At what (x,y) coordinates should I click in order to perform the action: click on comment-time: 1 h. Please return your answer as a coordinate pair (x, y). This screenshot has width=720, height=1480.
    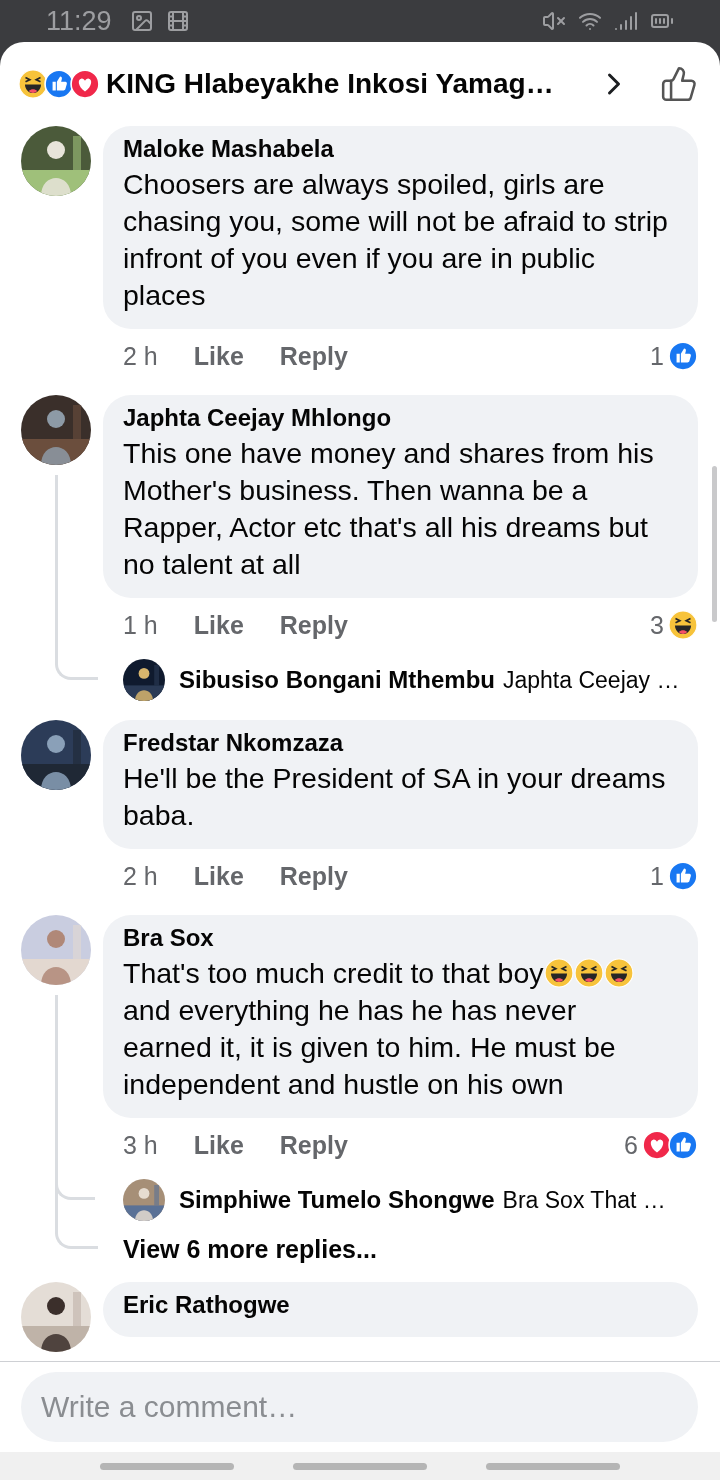
    Looking at the image, I should click on (140, 625).